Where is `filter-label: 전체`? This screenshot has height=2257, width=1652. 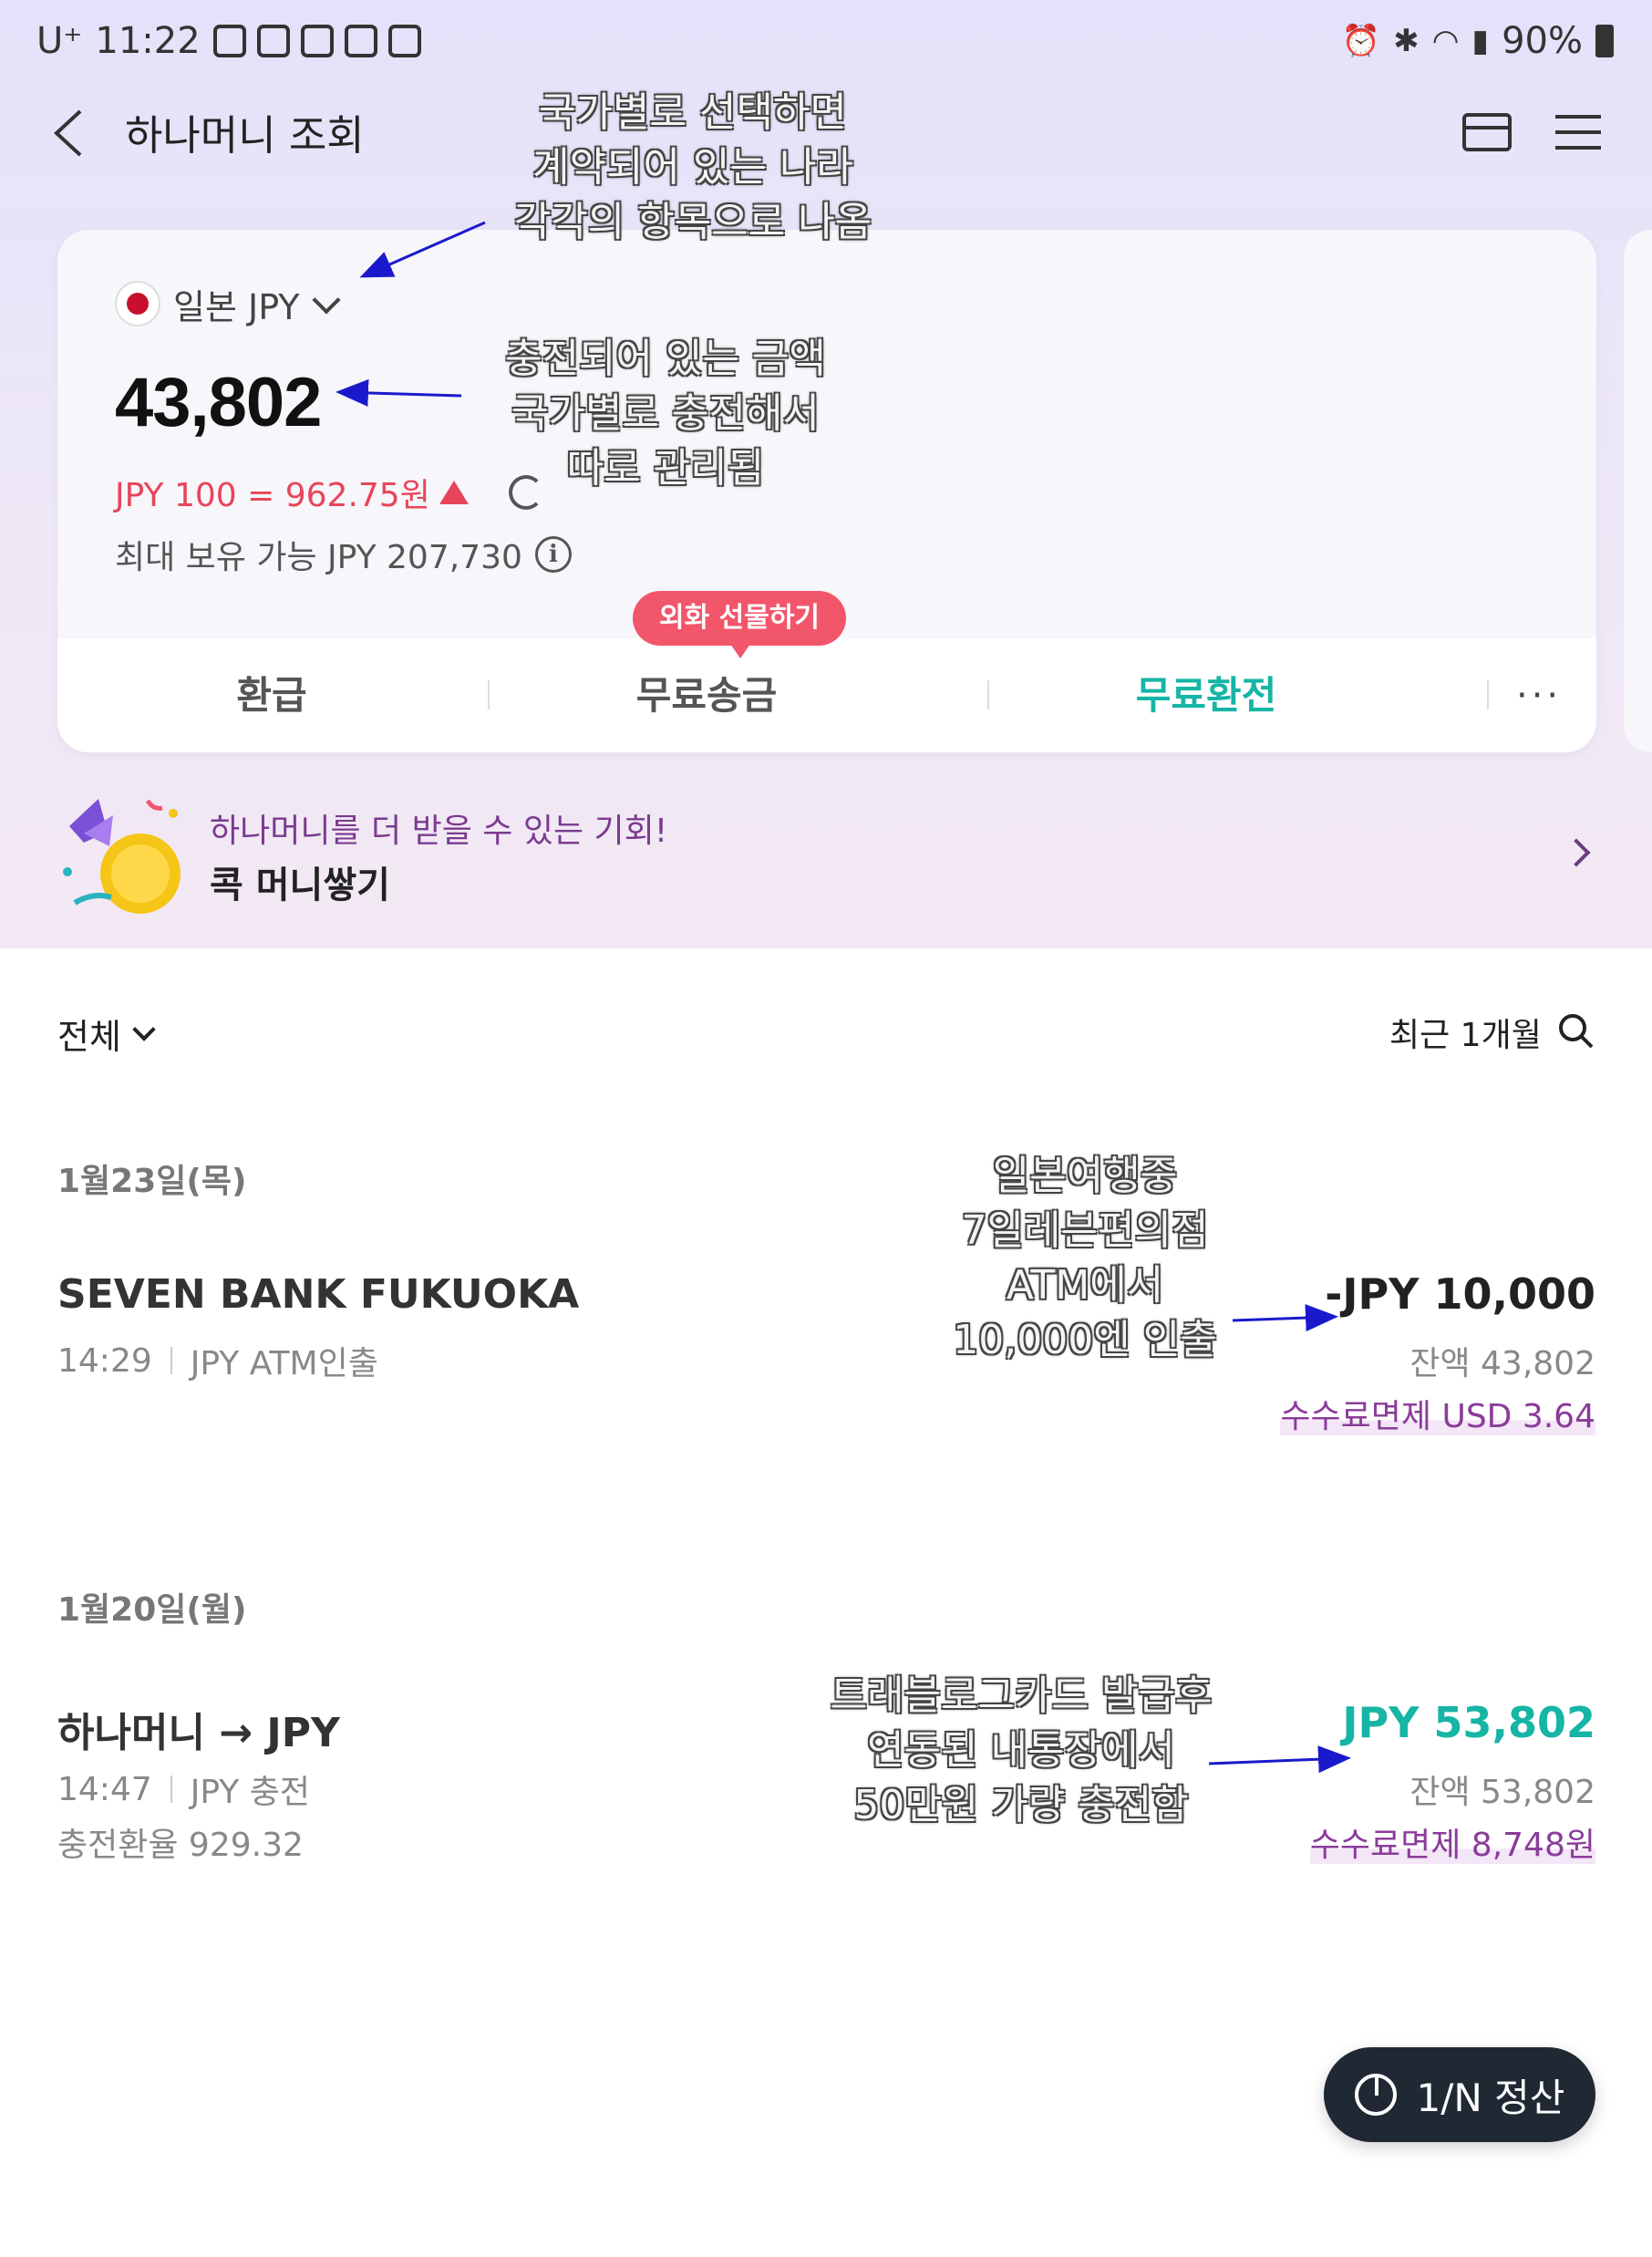
filter-label: 전체 is located at coordinates (89, 1037).